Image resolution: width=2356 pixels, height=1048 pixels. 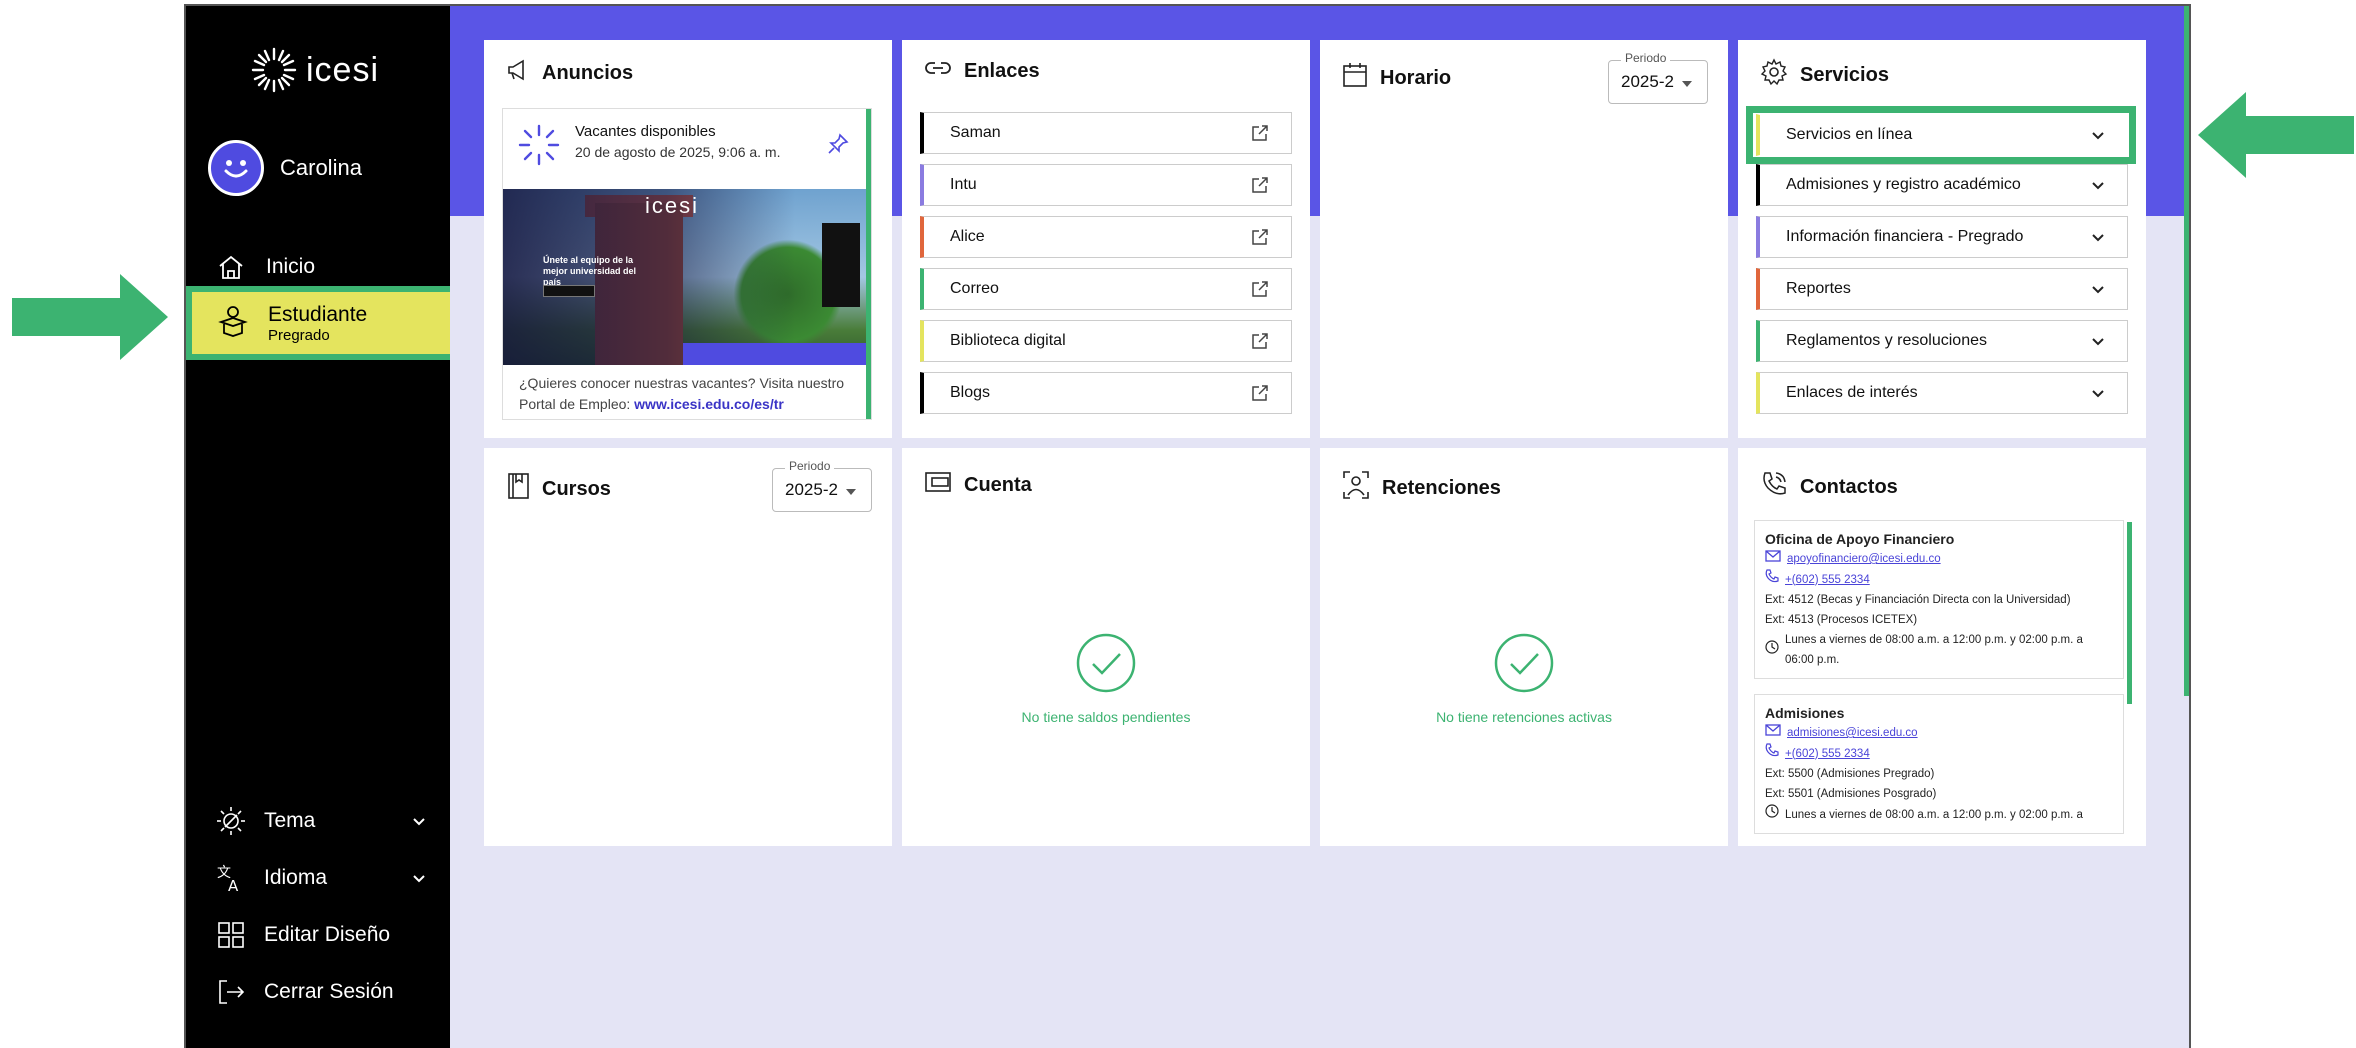 I want to click on menu-item-idioma: 文A Idioma, so click(x=321, y=877).